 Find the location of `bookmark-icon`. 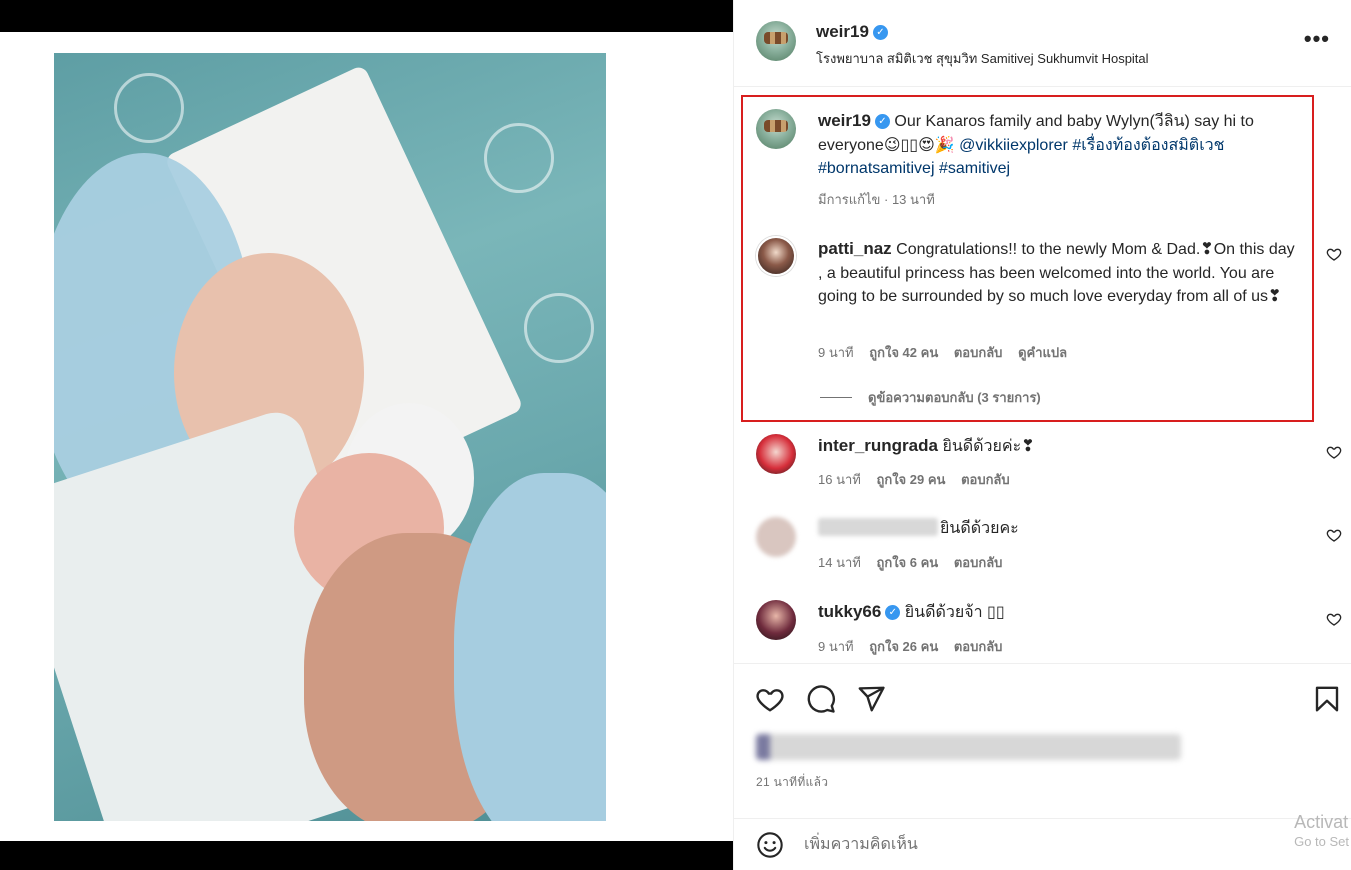

bookmark-icon is located at coordinates (1327, 699).